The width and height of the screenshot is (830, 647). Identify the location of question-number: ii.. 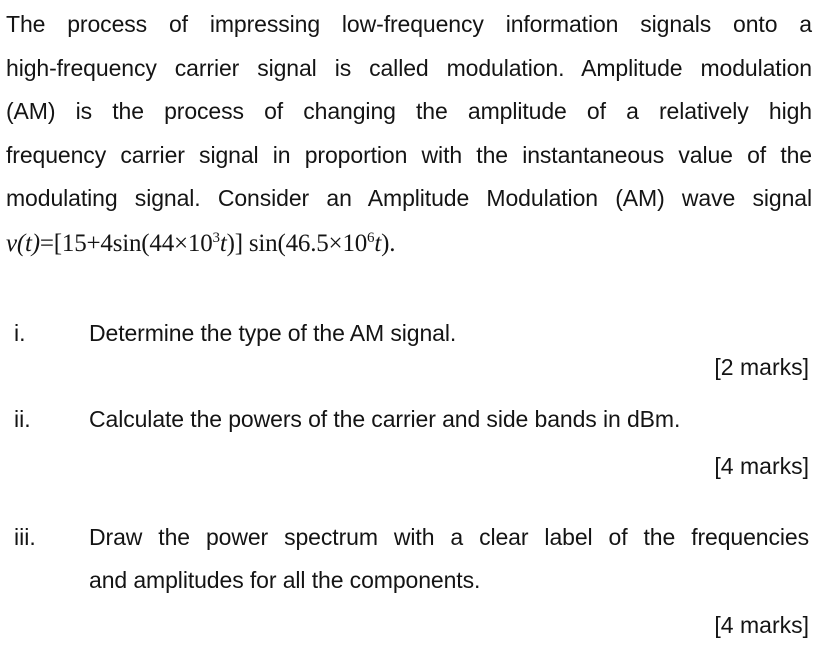
(22, 419).